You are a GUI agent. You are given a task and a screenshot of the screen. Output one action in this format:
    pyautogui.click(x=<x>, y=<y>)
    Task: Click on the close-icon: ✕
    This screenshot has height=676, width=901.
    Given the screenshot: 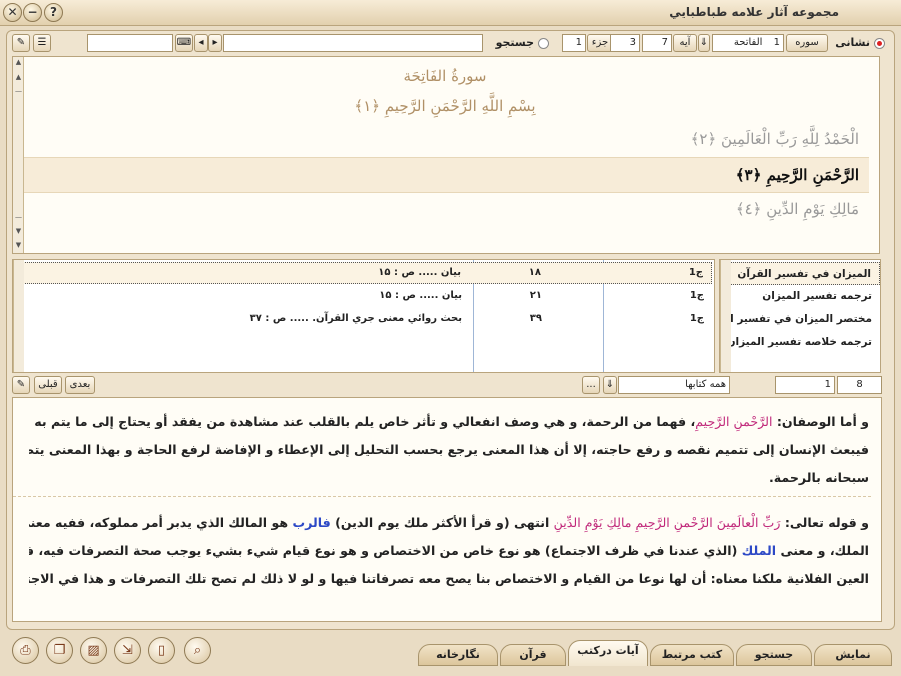 What is the action you would take?
    pyautogui.click(x=12, y=12)
    